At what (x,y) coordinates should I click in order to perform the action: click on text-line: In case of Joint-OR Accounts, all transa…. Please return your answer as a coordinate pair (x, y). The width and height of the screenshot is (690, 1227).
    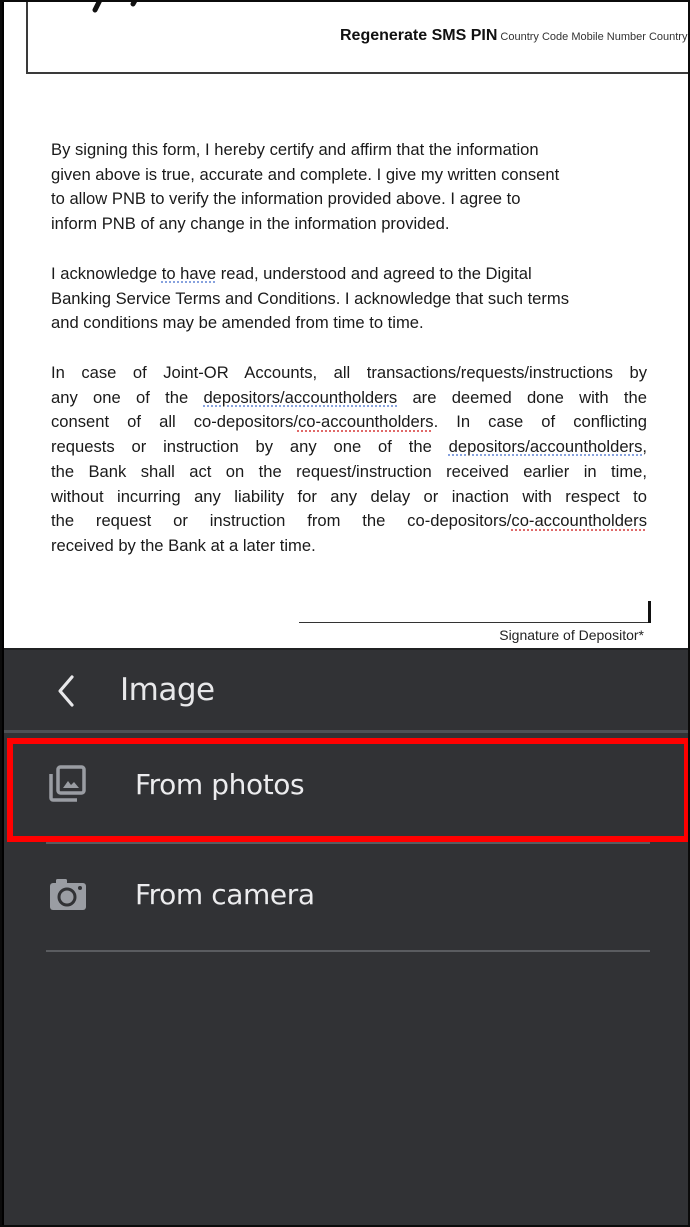
    Looking at the image, I should click on (349, 372).